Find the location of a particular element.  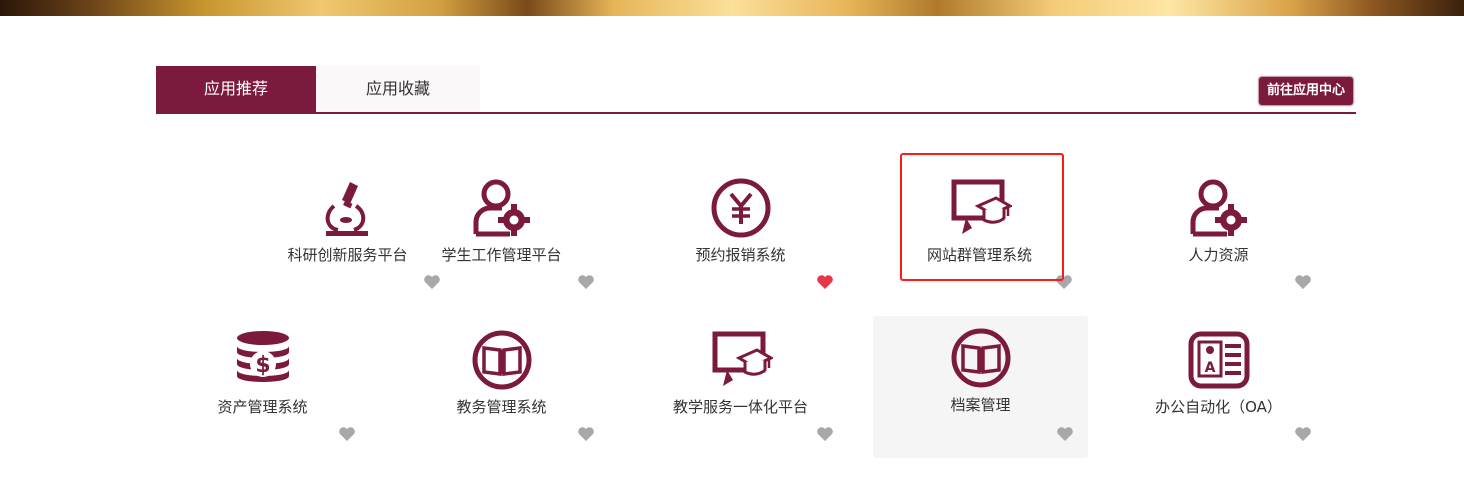

app-tile: 学生工作管理平台 is located at coordinates (501, 237).